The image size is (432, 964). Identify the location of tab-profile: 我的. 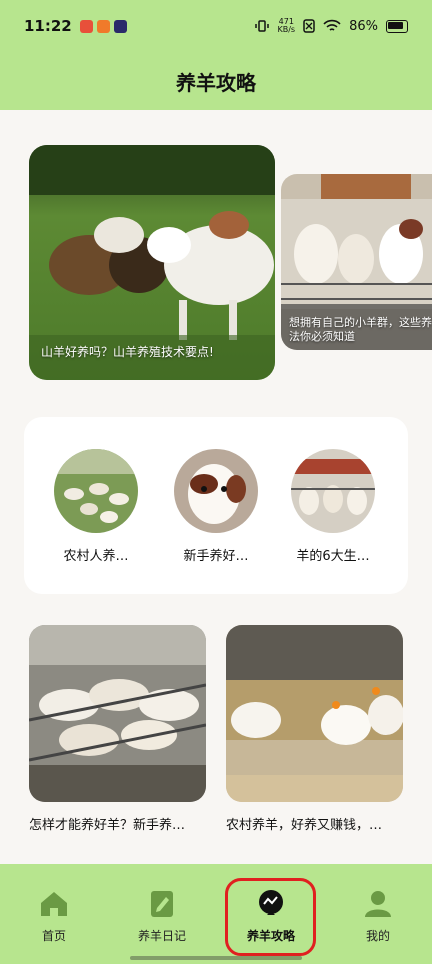
(378, 916).